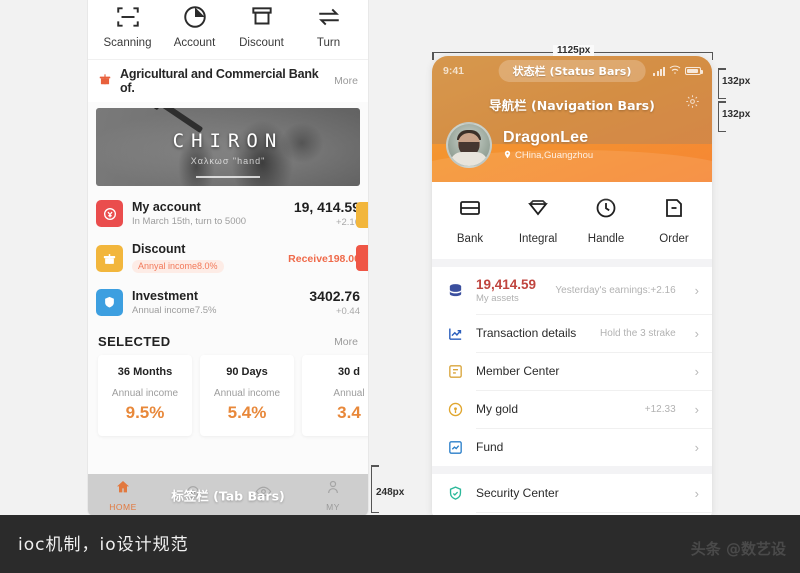 The image size is (800, 573). I want to click on selected-card: 90 Days Annual income 5.4%, so click(247, 395).